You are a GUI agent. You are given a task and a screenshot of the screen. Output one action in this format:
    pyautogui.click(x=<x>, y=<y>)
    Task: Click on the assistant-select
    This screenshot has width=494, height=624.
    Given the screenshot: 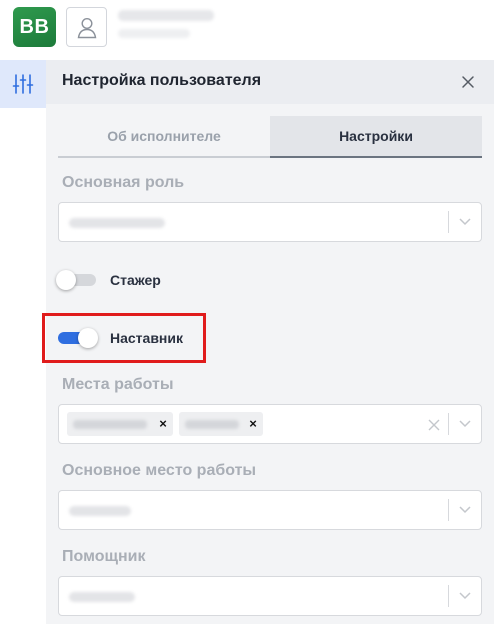 What is the action you would take?
    pyautogui.click(x=270, y=596)
    